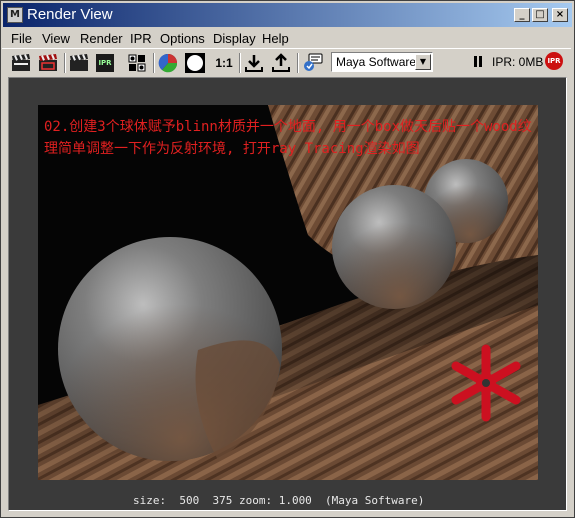  Describe the element at coordinates (15, 15) in the screenshot. I see `maya-app-icon: M` at that location.